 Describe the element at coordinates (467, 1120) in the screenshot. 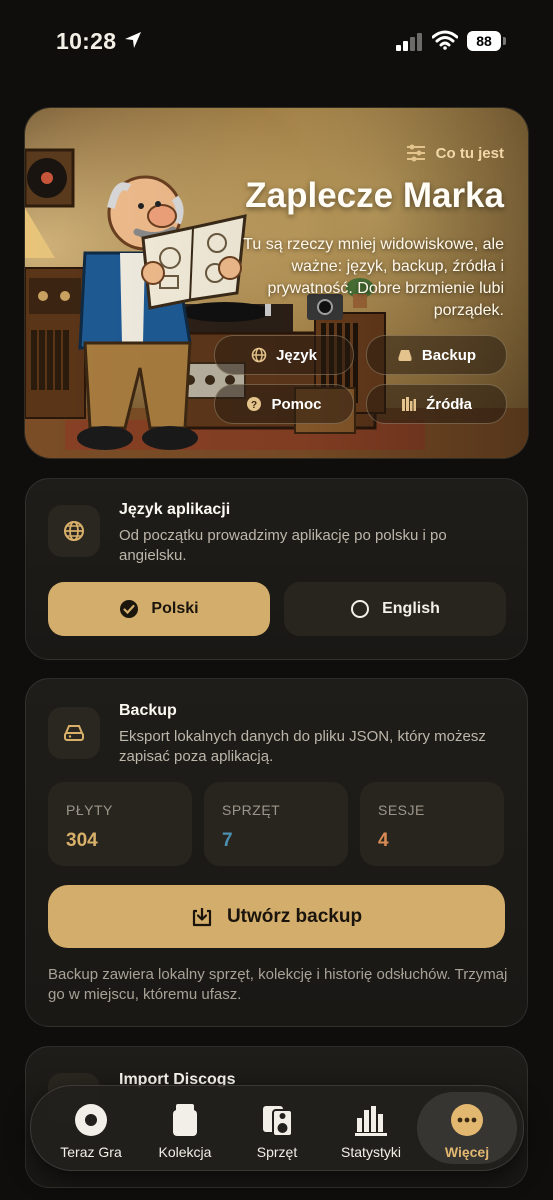

I see `more-icon` at that location.